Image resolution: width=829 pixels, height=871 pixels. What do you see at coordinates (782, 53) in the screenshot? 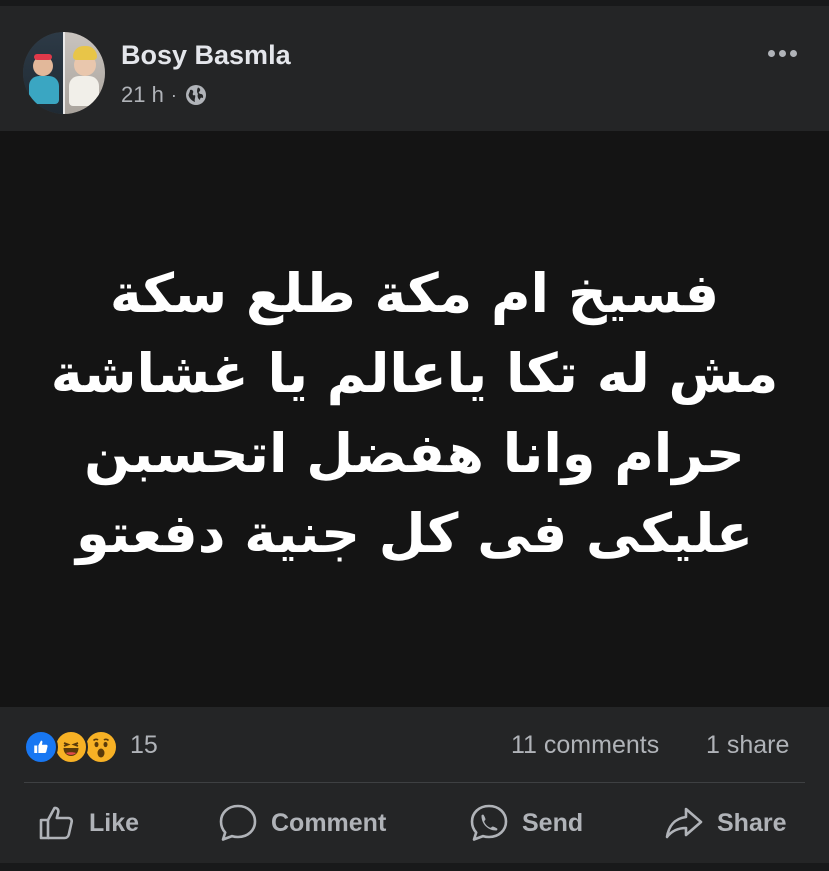
I see `more-options-button` at bounding box center [782, 53].